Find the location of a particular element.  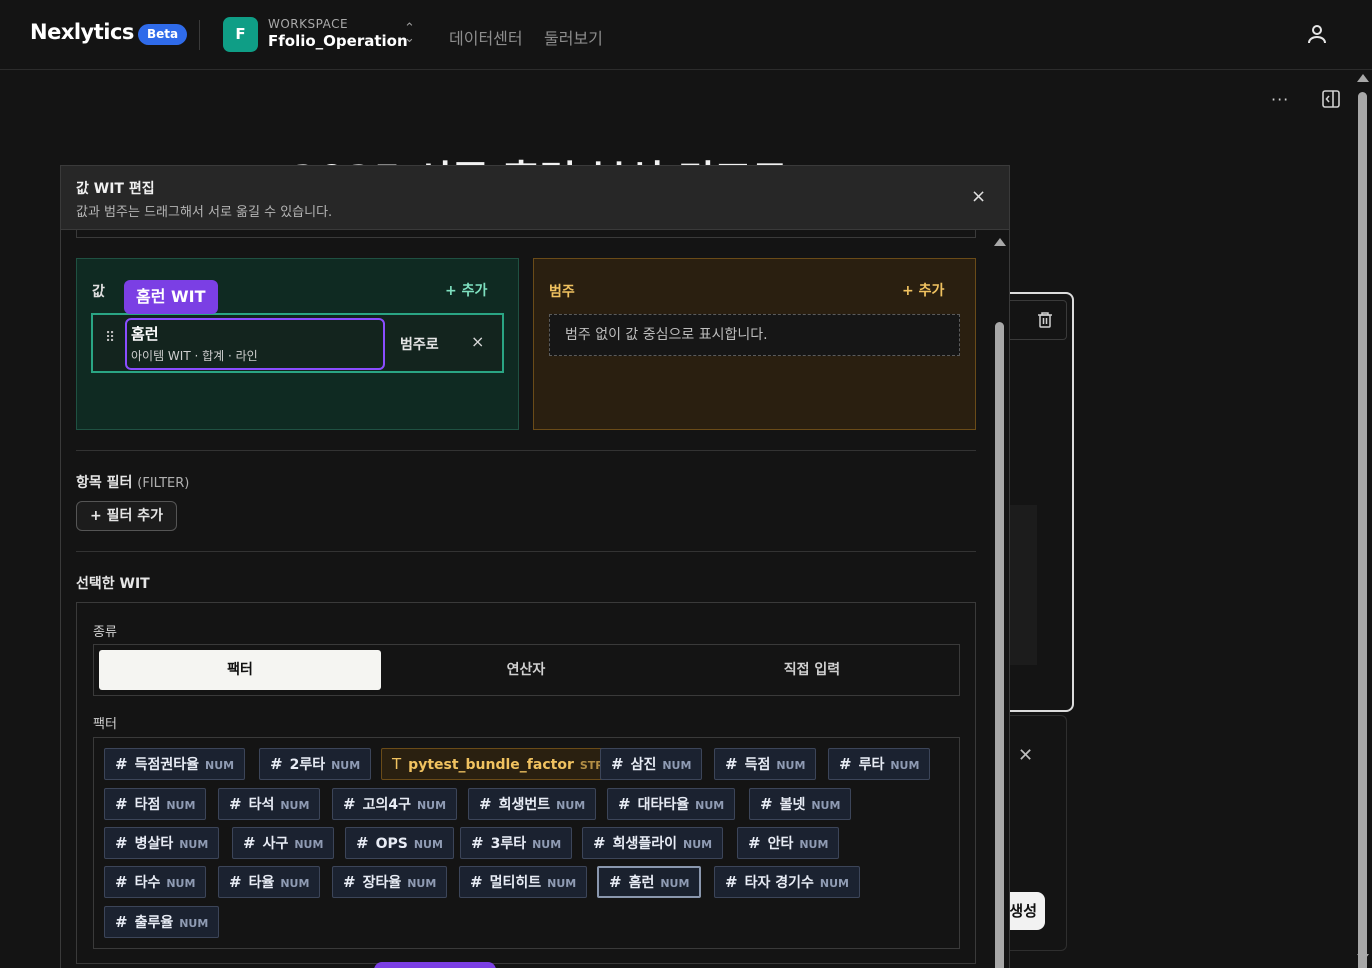

factor-chip: # 타율 NUM is located at coordinates (269, 882).